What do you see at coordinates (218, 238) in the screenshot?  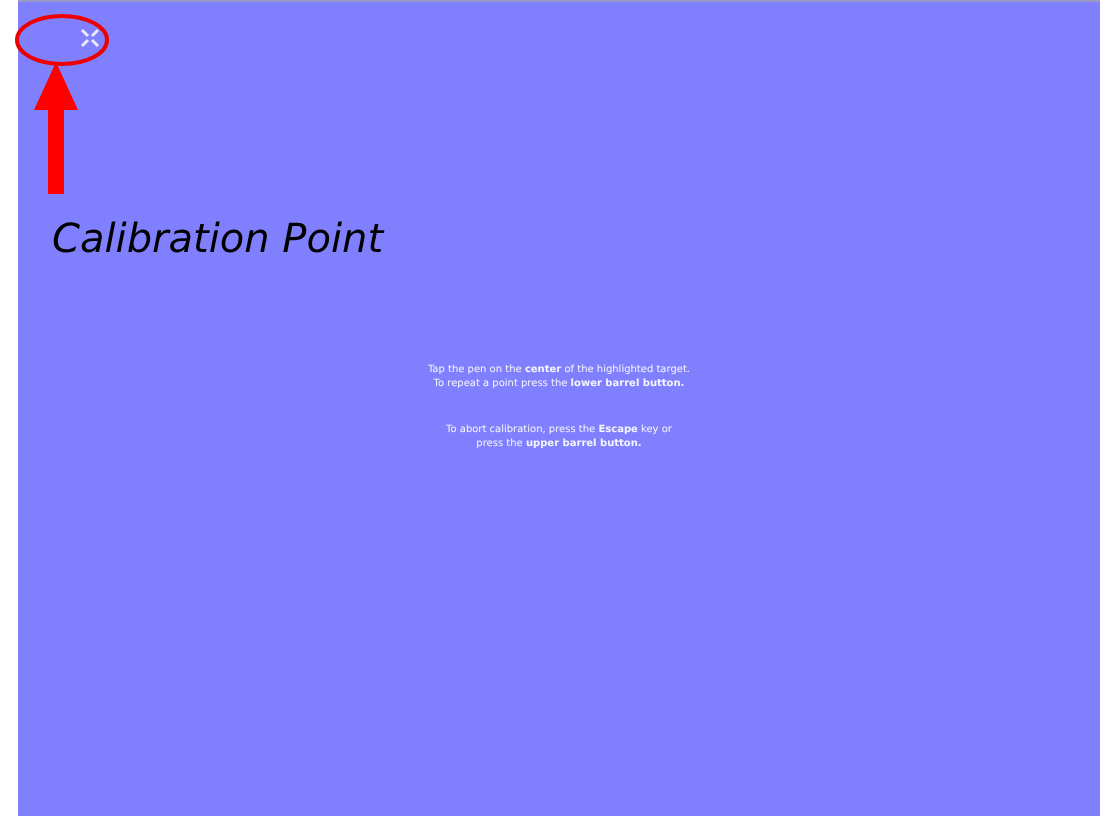 I see `annotation-label: Calibration Point` at bounding box center [218, 238].